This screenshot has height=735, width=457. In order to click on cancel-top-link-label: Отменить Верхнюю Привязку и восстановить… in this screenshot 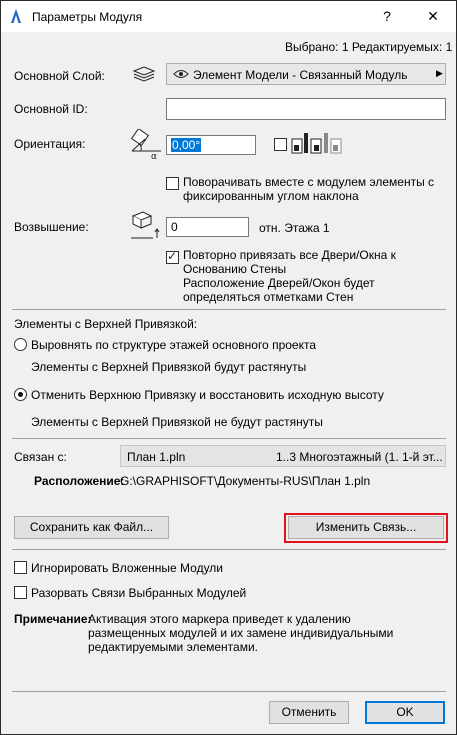, I will do `click(207, 395)`.